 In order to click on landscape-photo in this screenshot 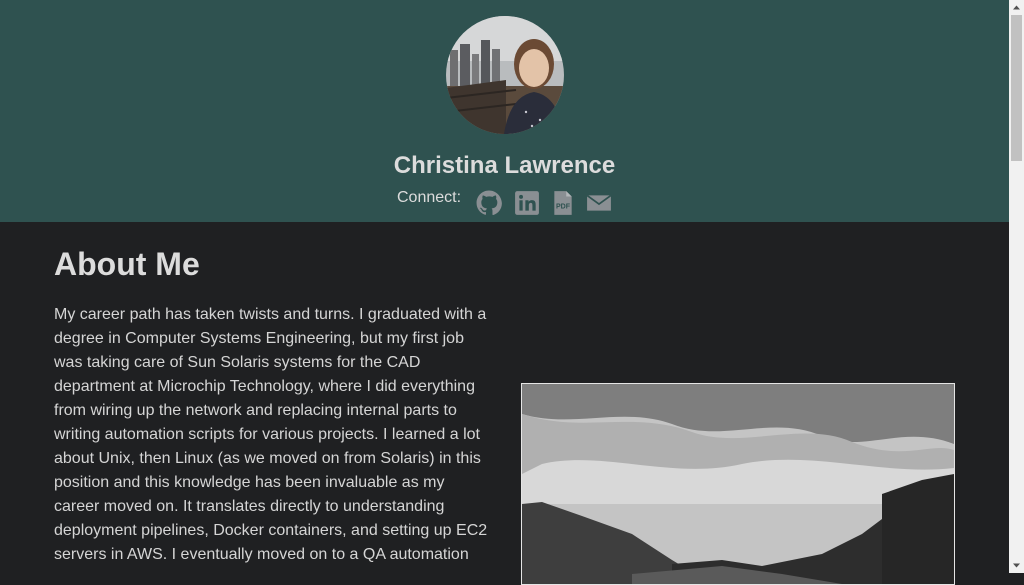, I will do `click(738, 484)`.